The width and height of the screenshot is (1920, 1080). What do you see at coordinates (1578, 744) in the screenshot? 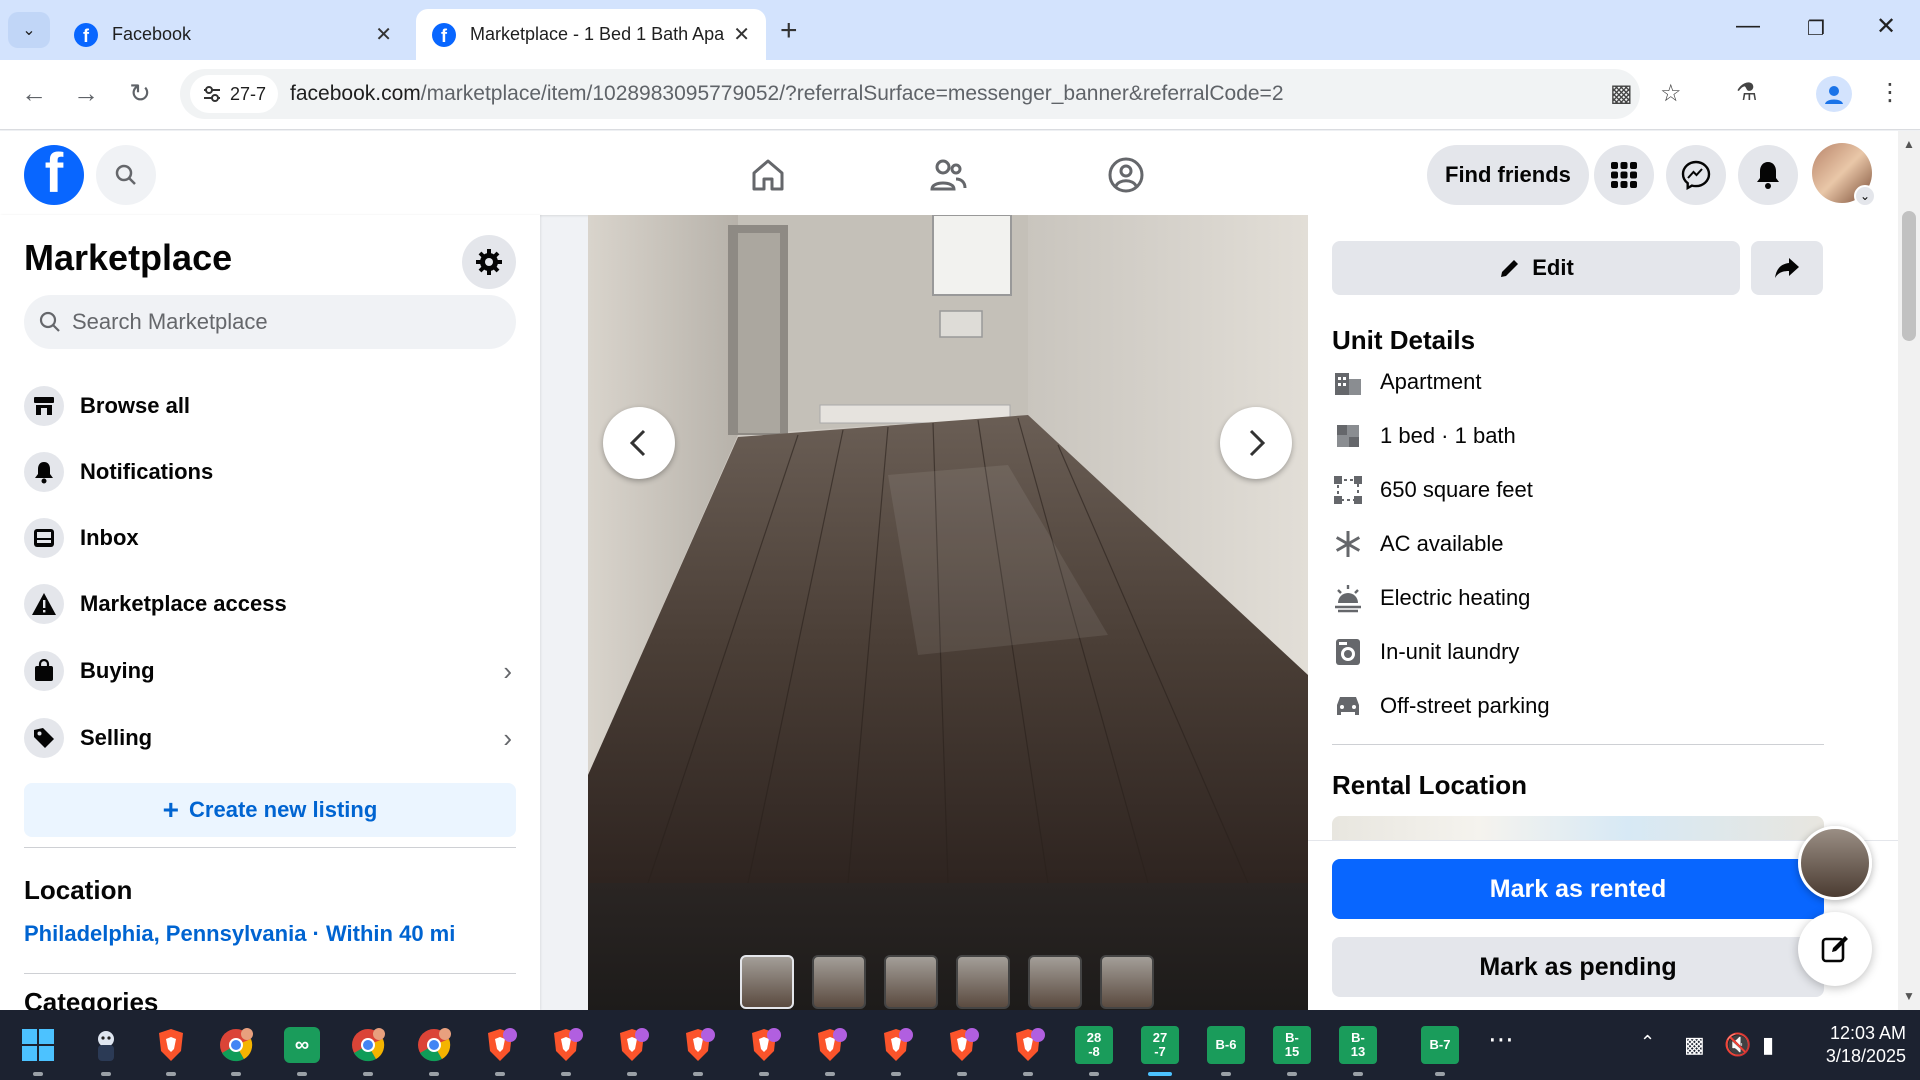
I see `divider` at bounding box center [1578, 744].